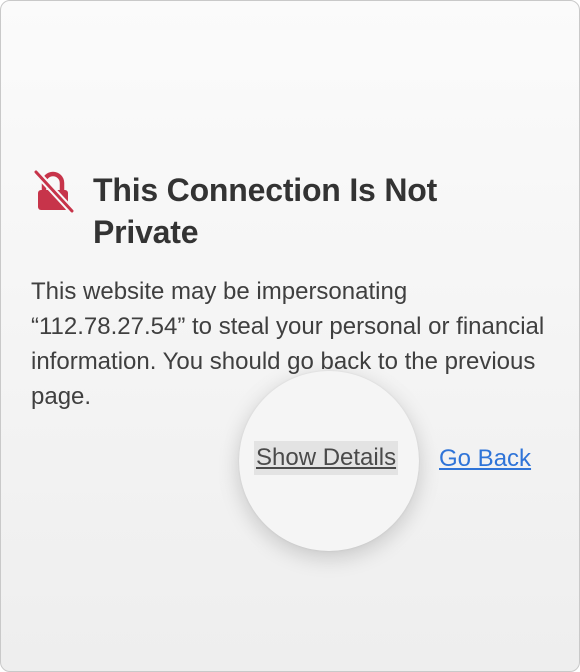 This screenshot has height=672, width=580. What do you see at coordinates (265, 211) in the screenshot?
I see `page-title: This Connection Is Not Private` at bounding box center [265, 211].